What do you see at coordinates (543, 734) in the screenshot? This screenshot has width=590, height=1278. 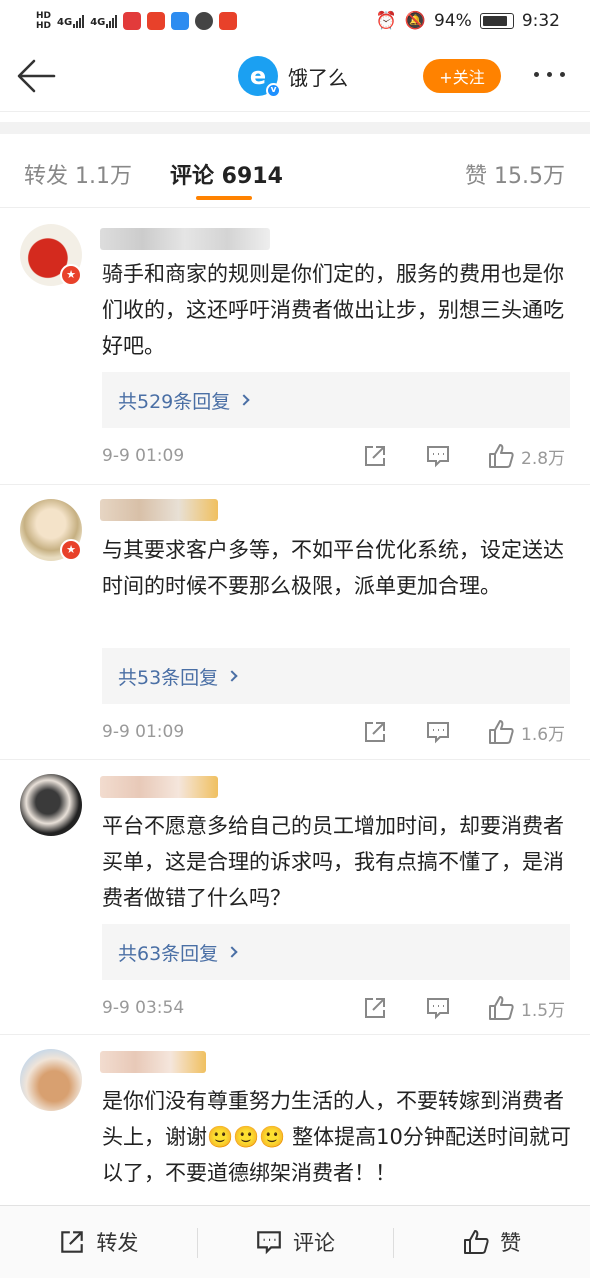 I see `like-count: 1.6万` at bounding box center [543, 734].